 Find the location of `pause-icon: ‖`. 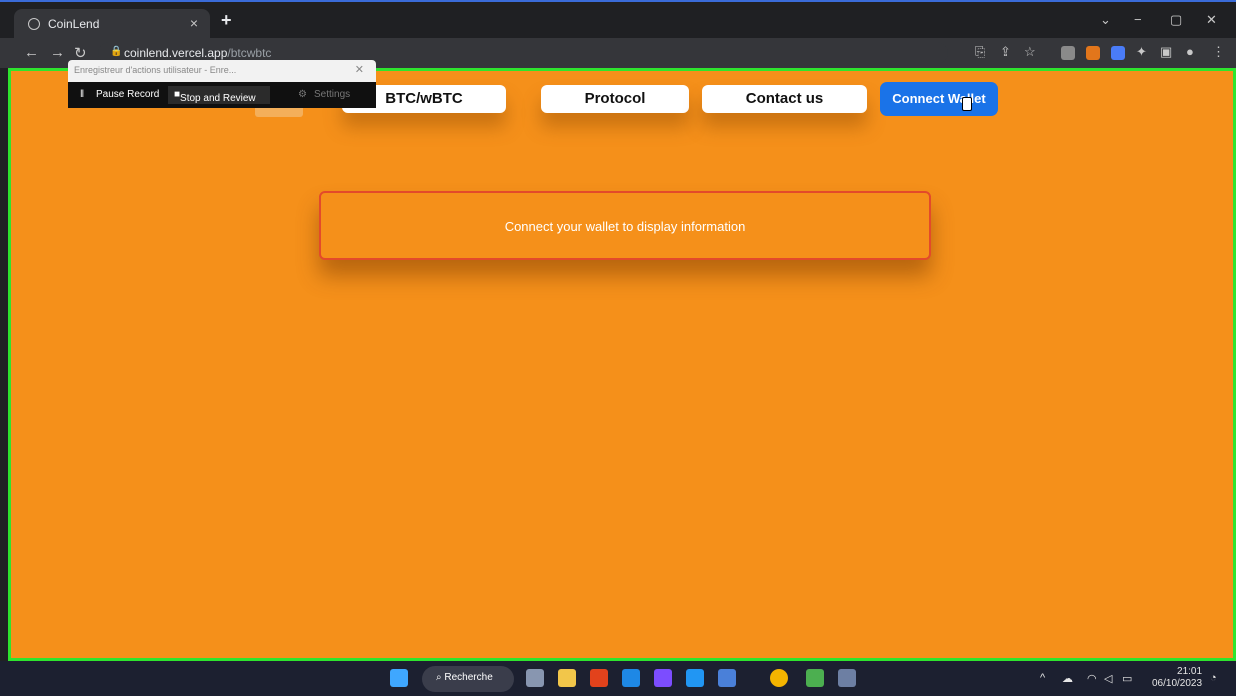

pause-icon: ‖ is located at coordinates (82, 94).